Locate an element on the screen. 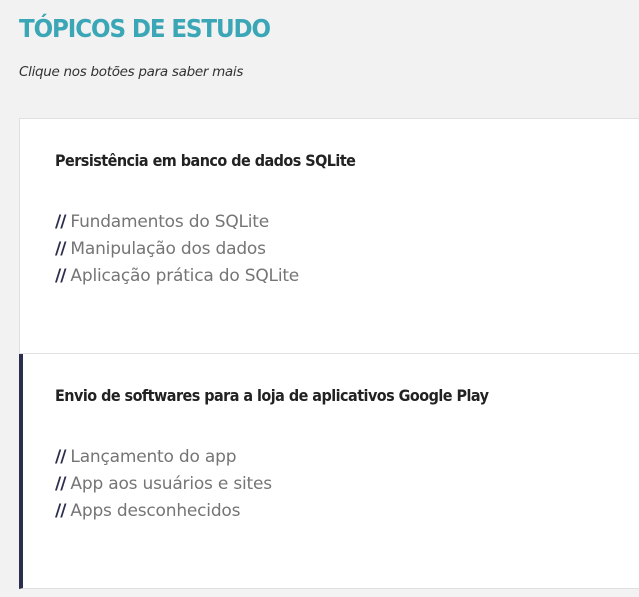 The width and height of the screenshot is (639, 597). topic-item-label: Lançamento do app is located at coordinates (153, 457).